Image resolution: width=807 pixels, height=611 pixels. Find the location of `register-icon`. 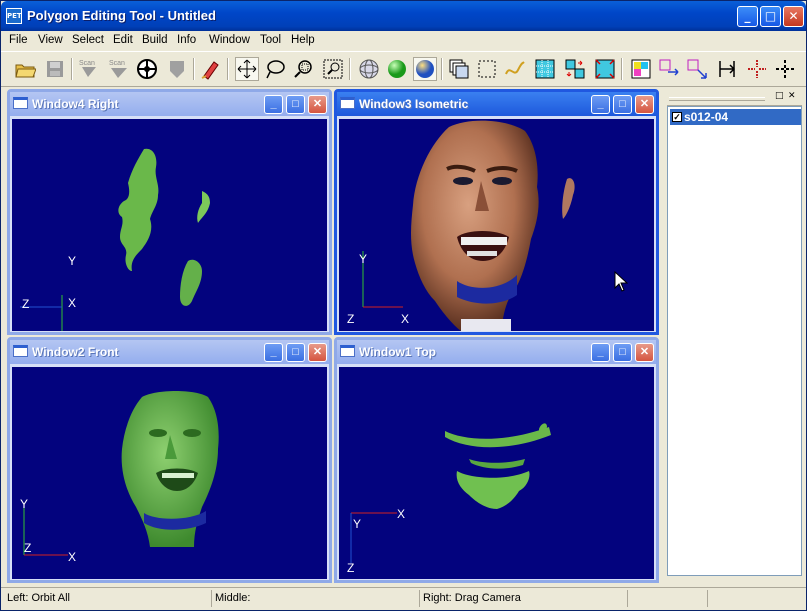

register-icon is located at coordinates (727, 69).